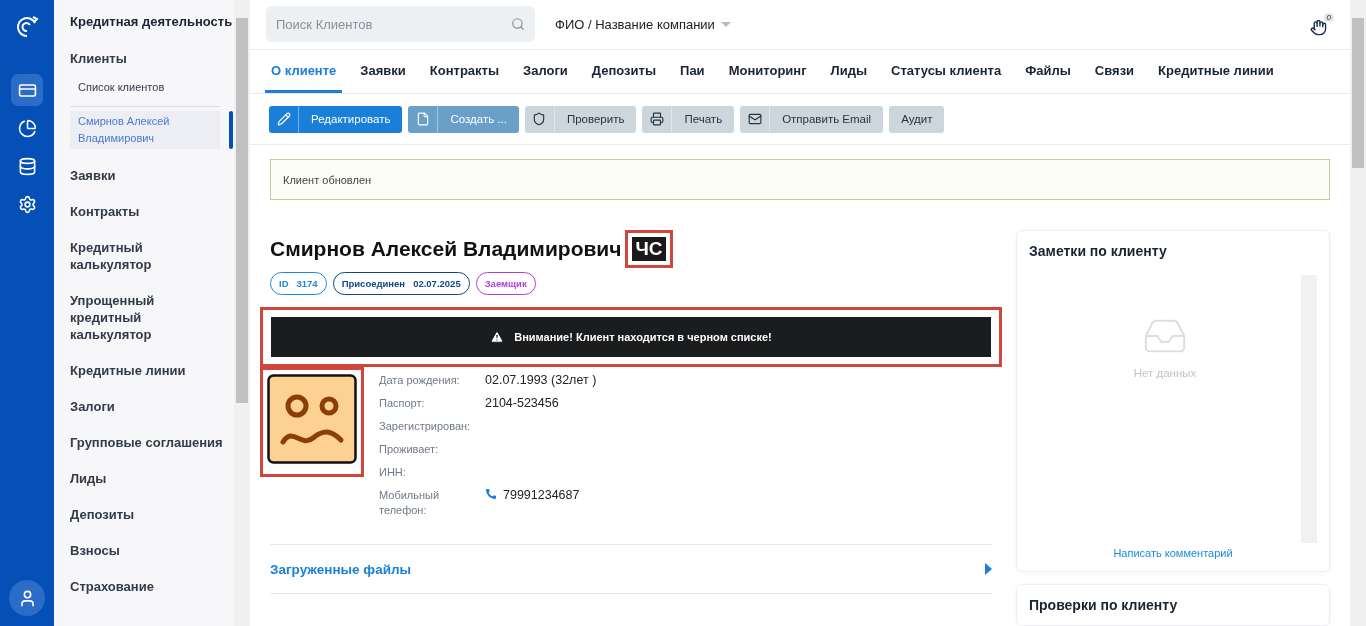  What do you see at coordinates (152, 550) in the screenshot?
I see `sidebar-item: Взносы` at bounding box center [152, 550].